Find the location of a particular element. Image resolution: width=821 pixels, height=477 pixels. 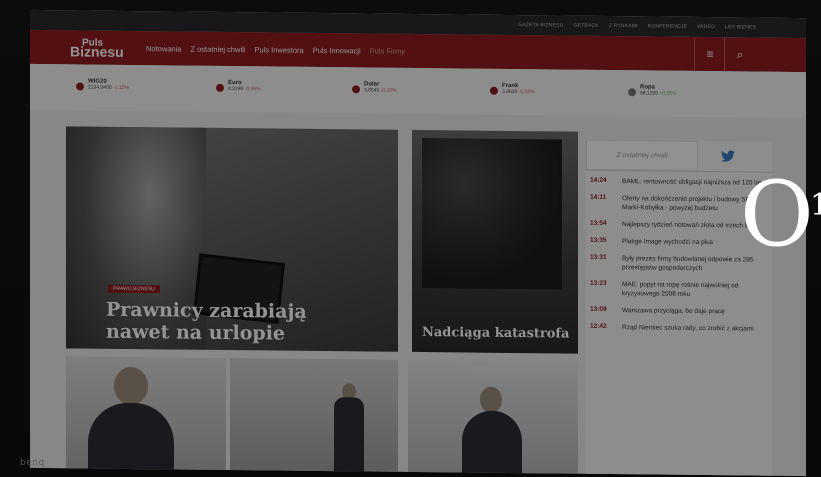

tab-latest: Z ostatniej chwili is located at coordinates (642, 155).